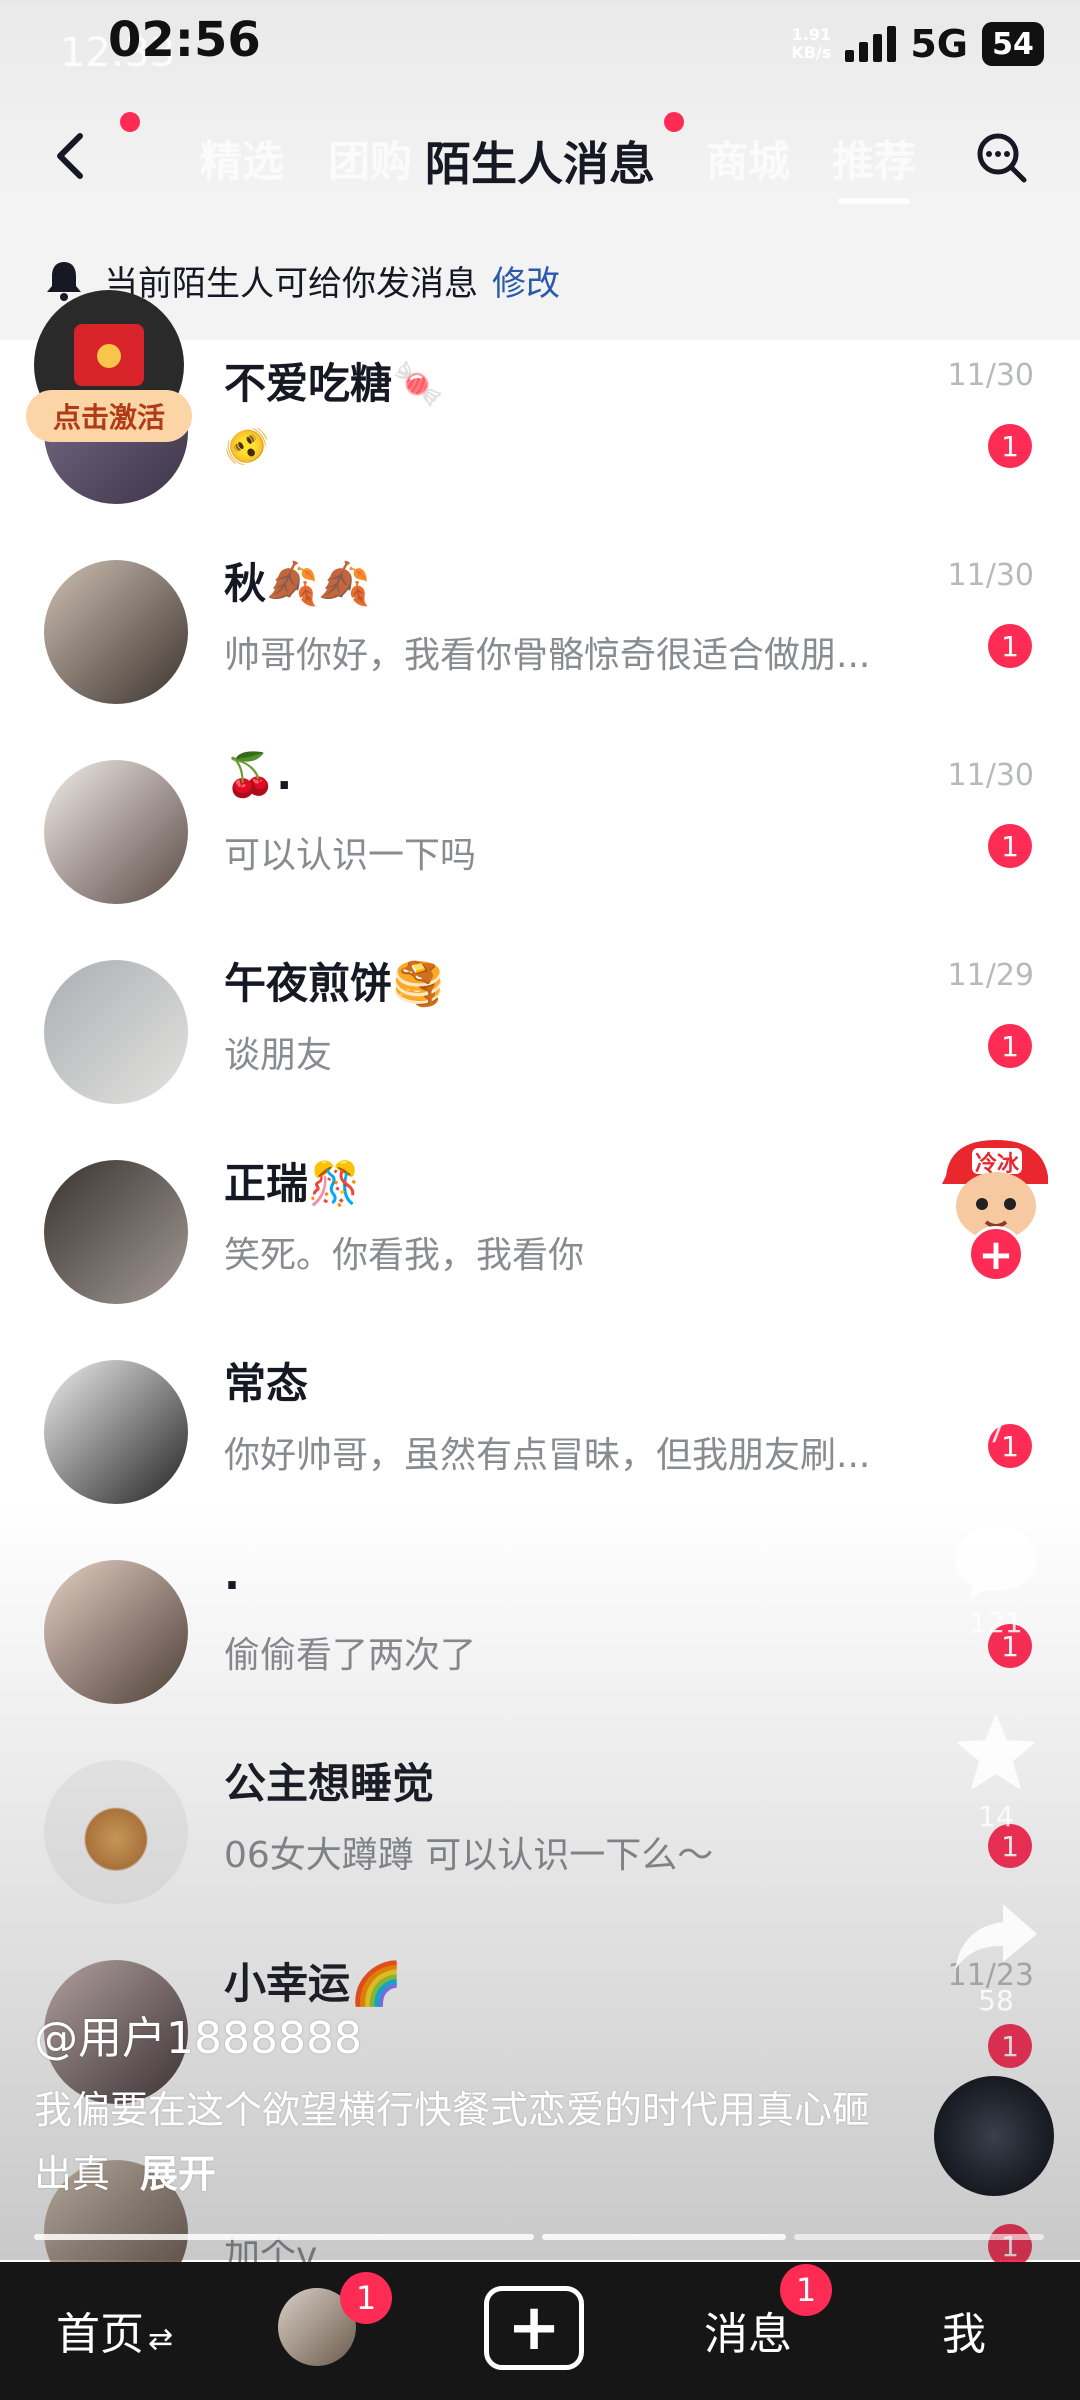  What do you see at coordinates (366, 2298) in the screenshot?
I see `friends-badge: 1` at bounding box center [366, 2298].